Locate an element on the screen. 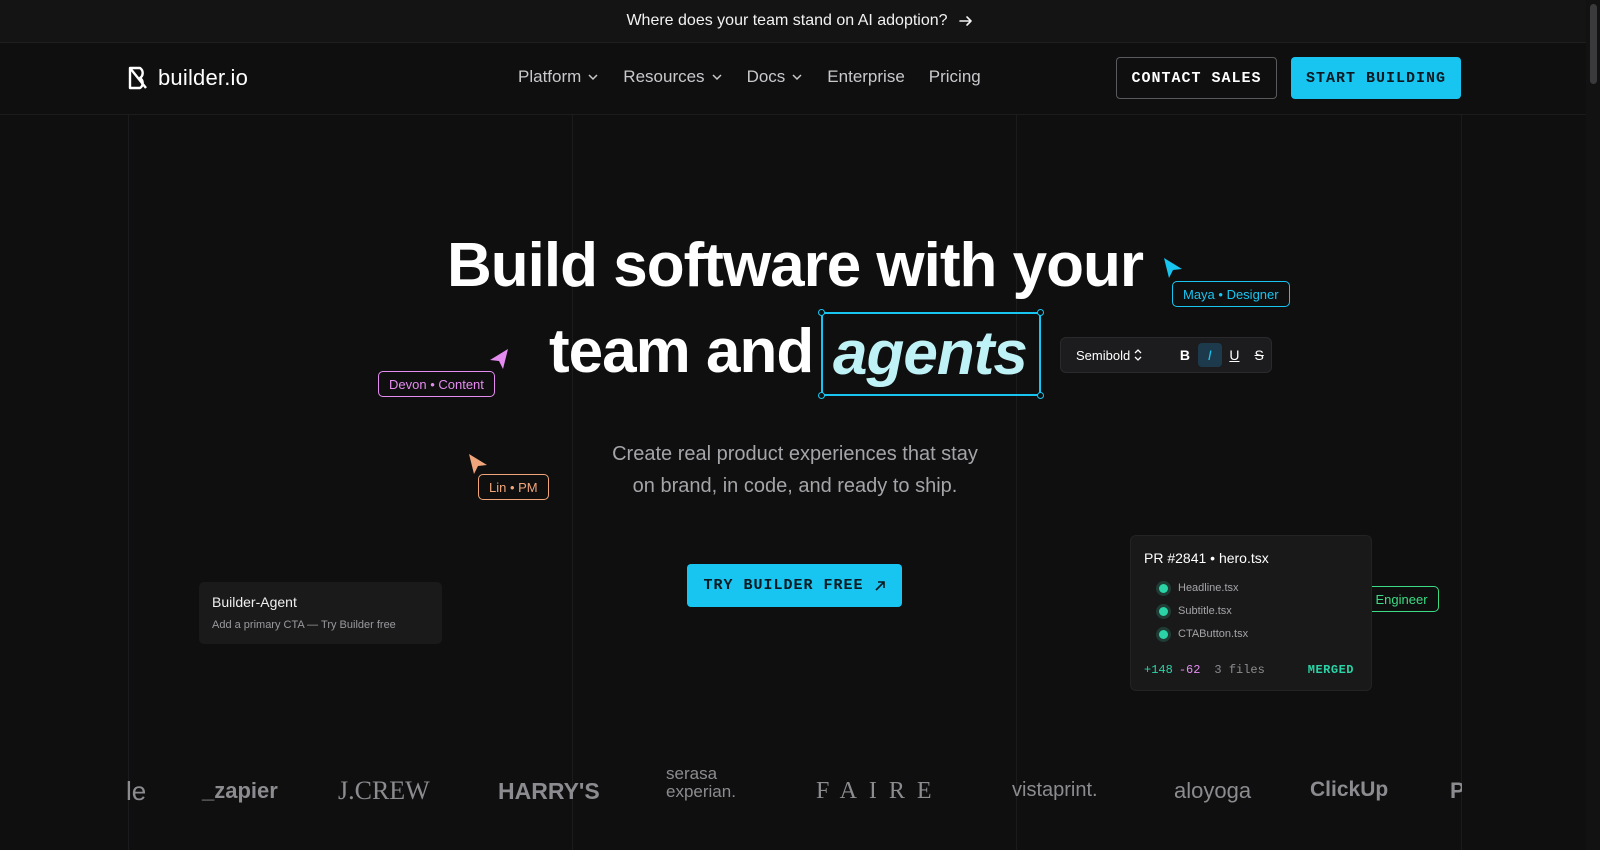  pr-additions: +148 is located at coordinates (1158, 670).